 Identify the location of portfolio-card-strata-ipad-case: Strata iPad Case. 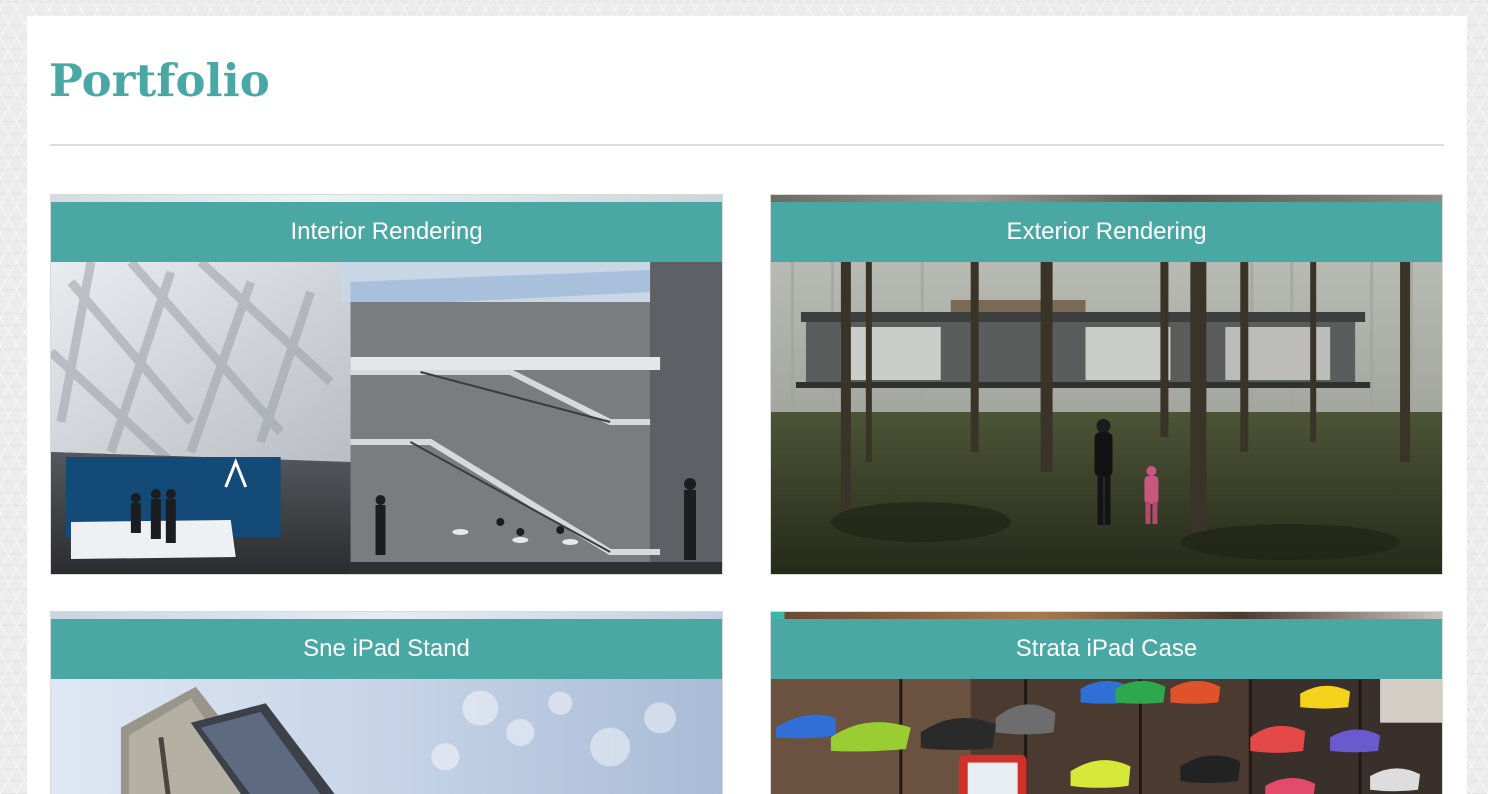
(1106, 702).